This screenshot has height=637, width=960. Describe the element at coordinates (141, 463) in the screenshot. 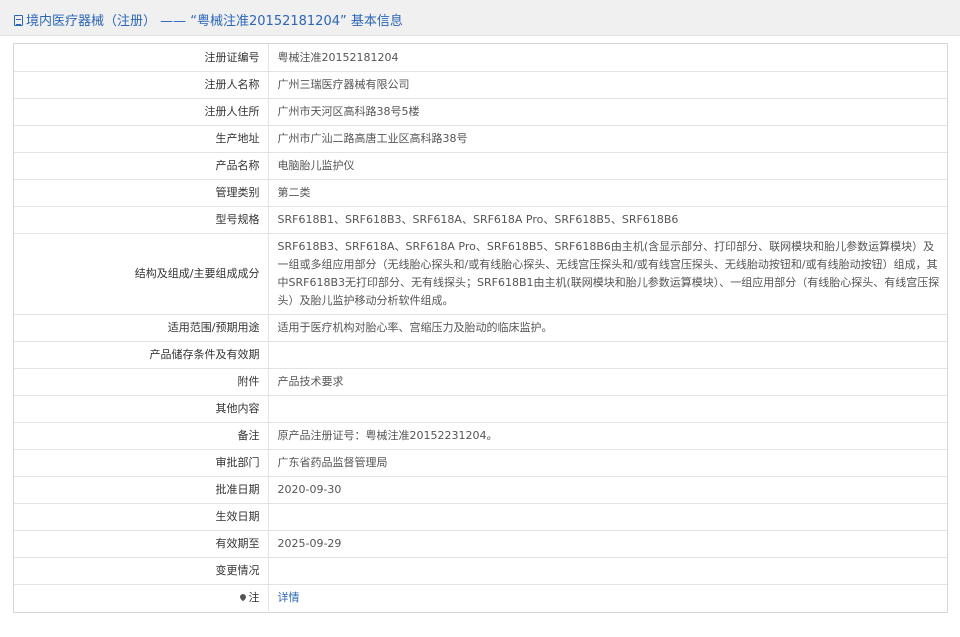

I see `row-label: 审批部门` at that location.